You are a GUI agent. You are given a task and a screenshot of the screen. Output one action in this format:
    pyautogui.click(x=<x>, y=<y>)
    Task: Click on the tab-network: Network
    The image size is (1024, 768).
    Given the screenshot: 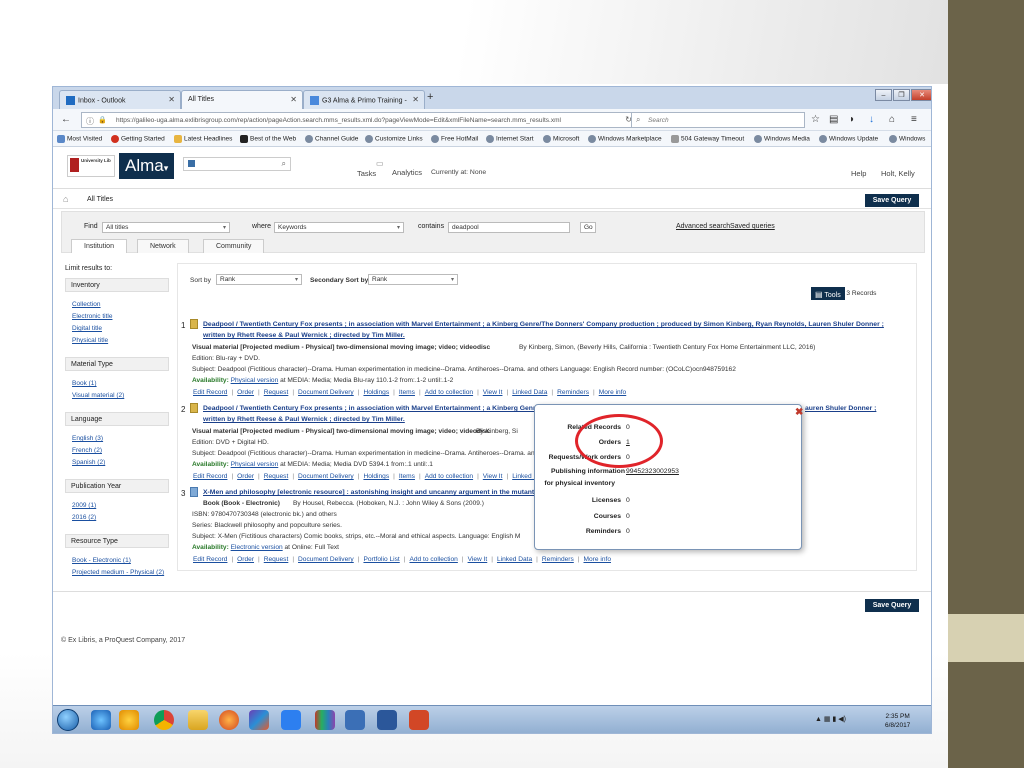 What is the action you would take?
    pyautogui.click(x=163, y=246)
    